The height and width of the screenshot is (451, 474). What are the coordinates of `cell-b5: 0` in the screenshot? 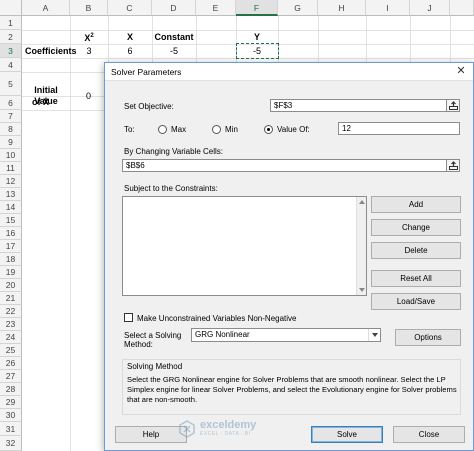 It's located at (96, 96).